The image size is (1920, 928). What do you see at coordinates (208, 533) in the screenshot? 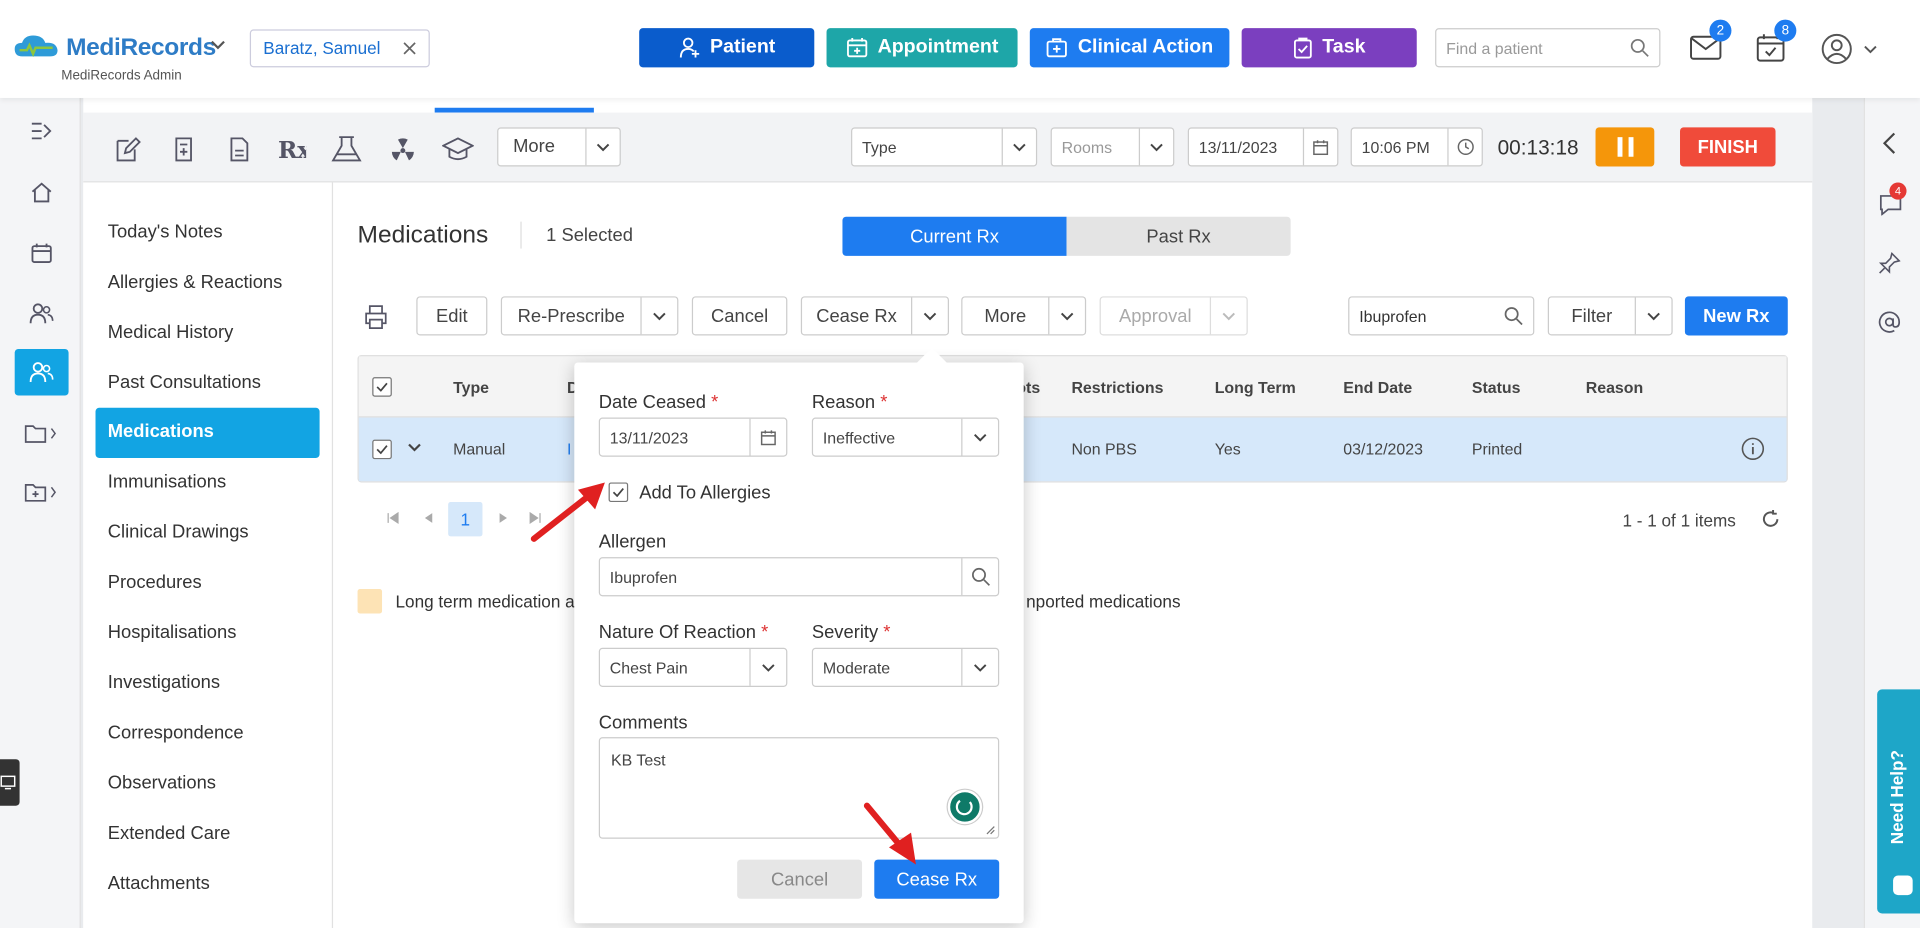
I see `sidebar-item-clinical-drawings: Clinical Drawings` at bounding box center [208, 533].